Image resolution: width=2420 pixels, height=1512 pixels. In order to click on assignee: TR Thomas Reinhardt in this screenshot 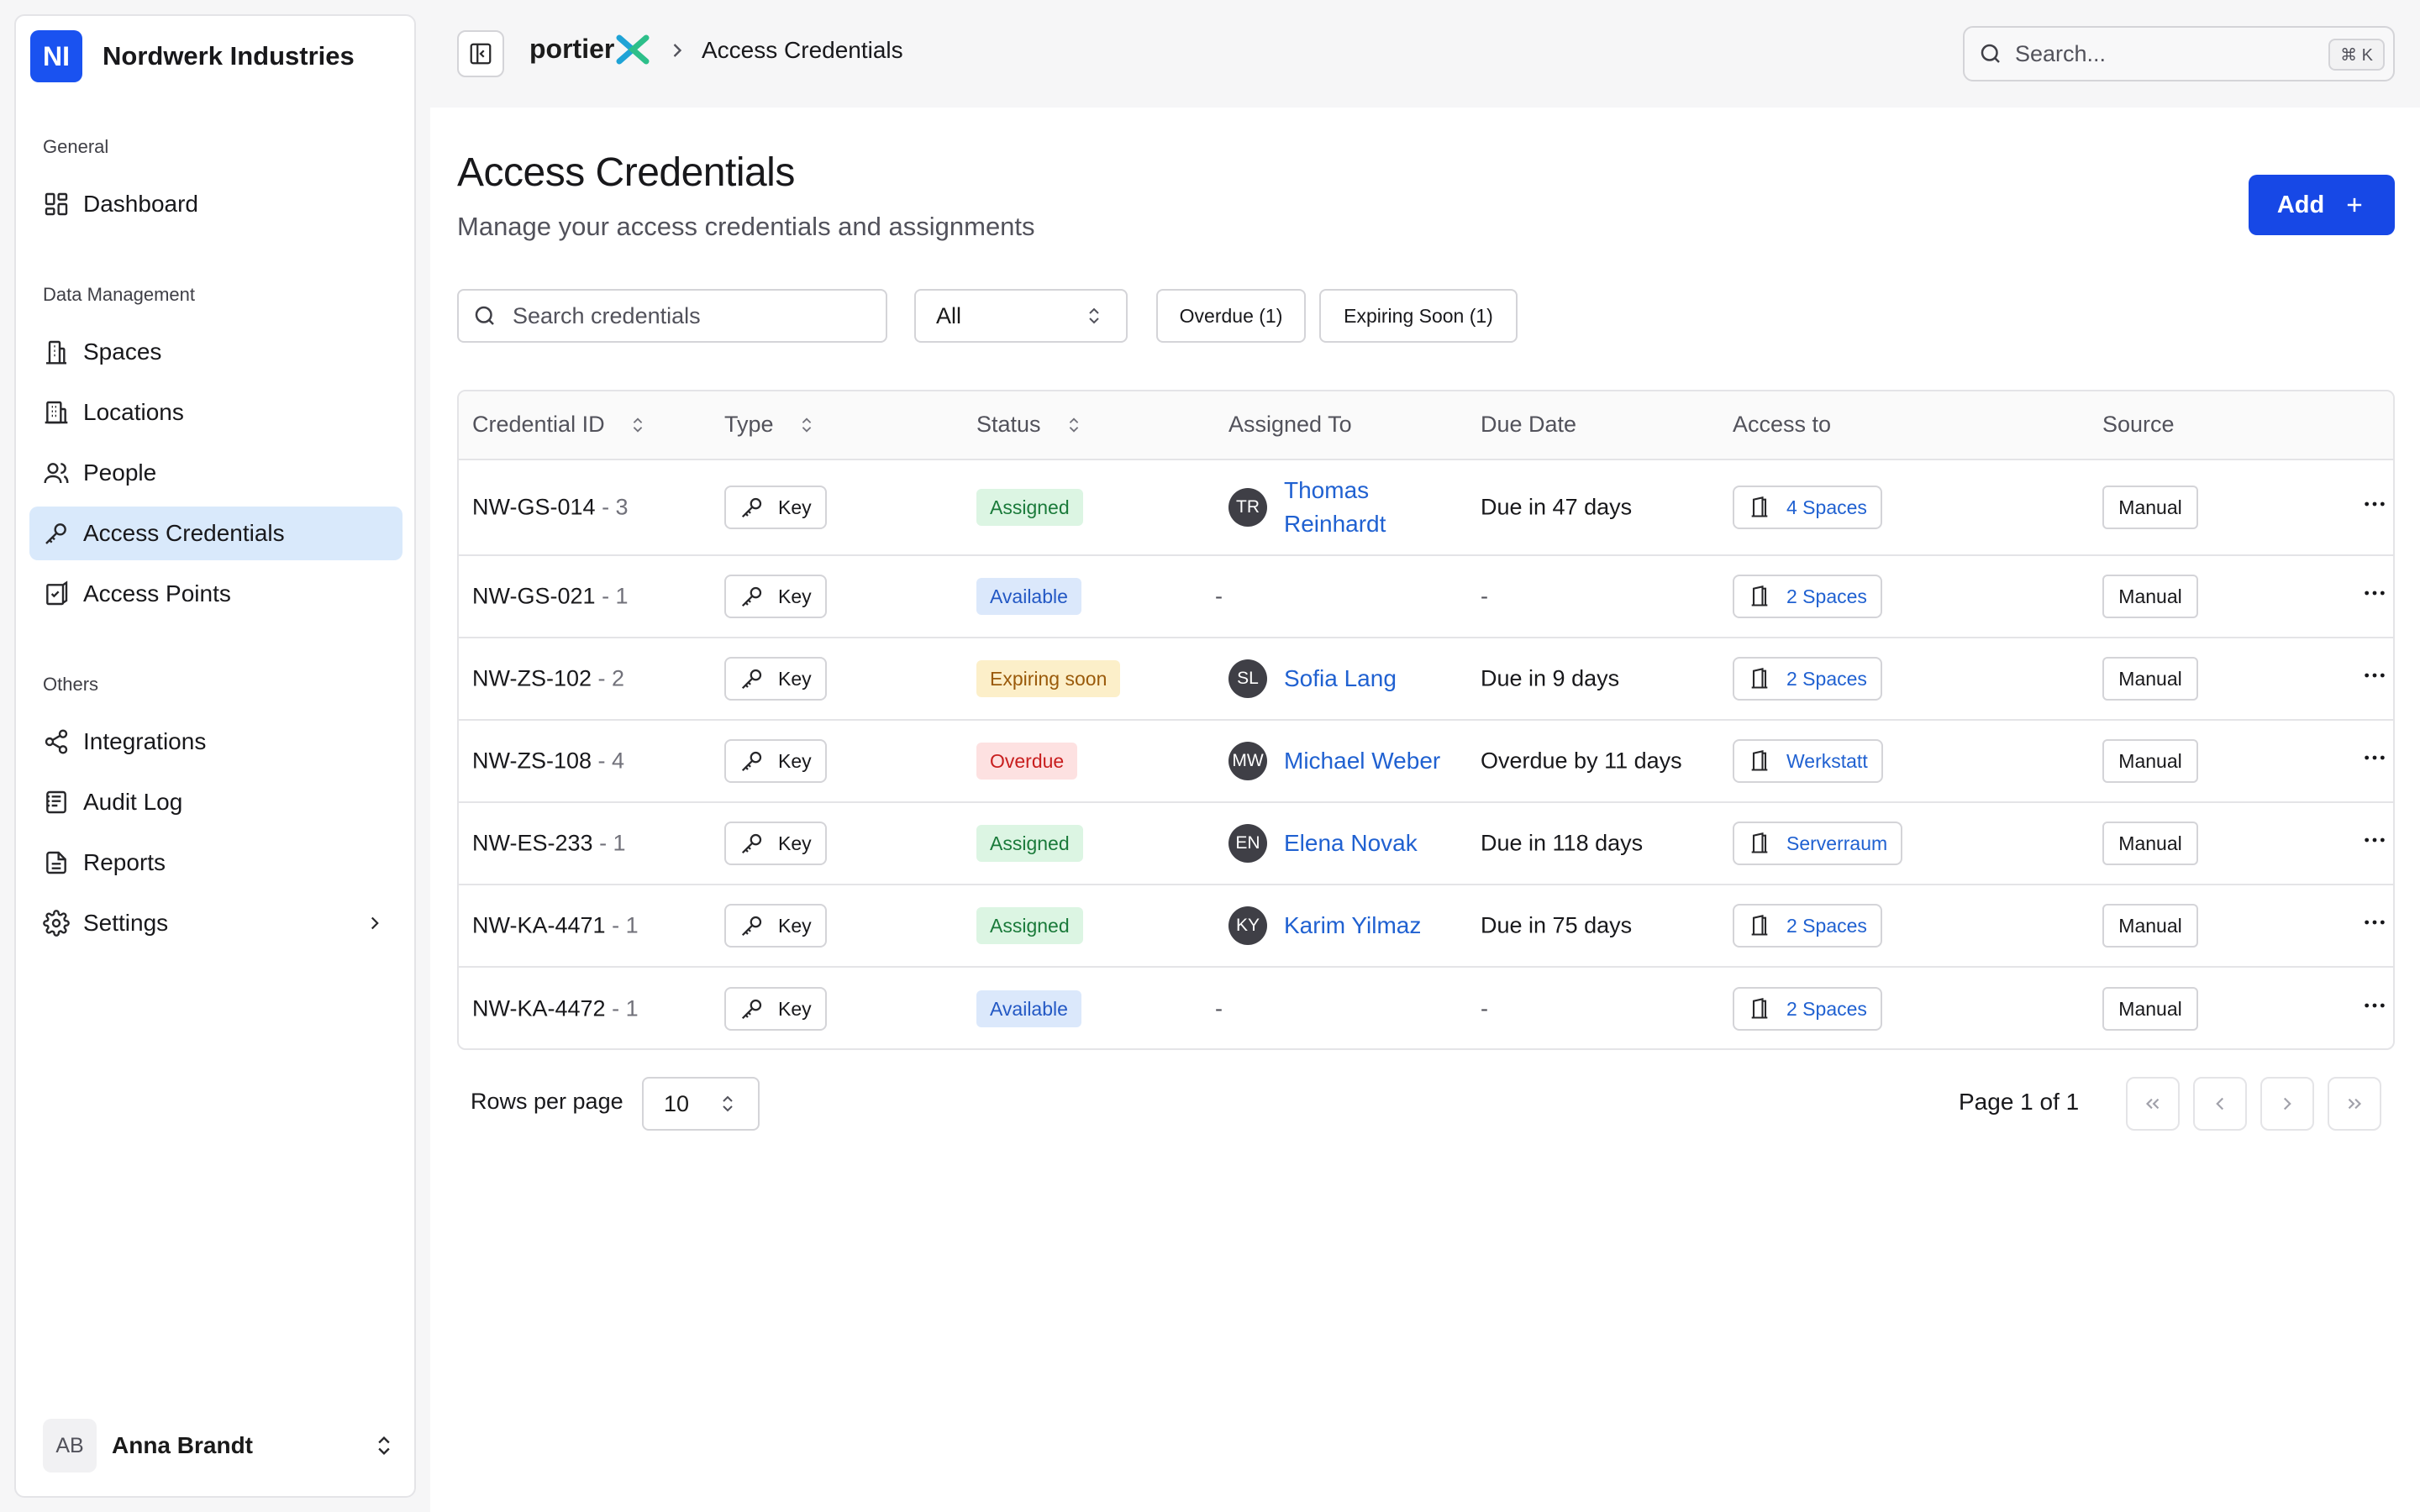, I will do `click(1307, 507)`.